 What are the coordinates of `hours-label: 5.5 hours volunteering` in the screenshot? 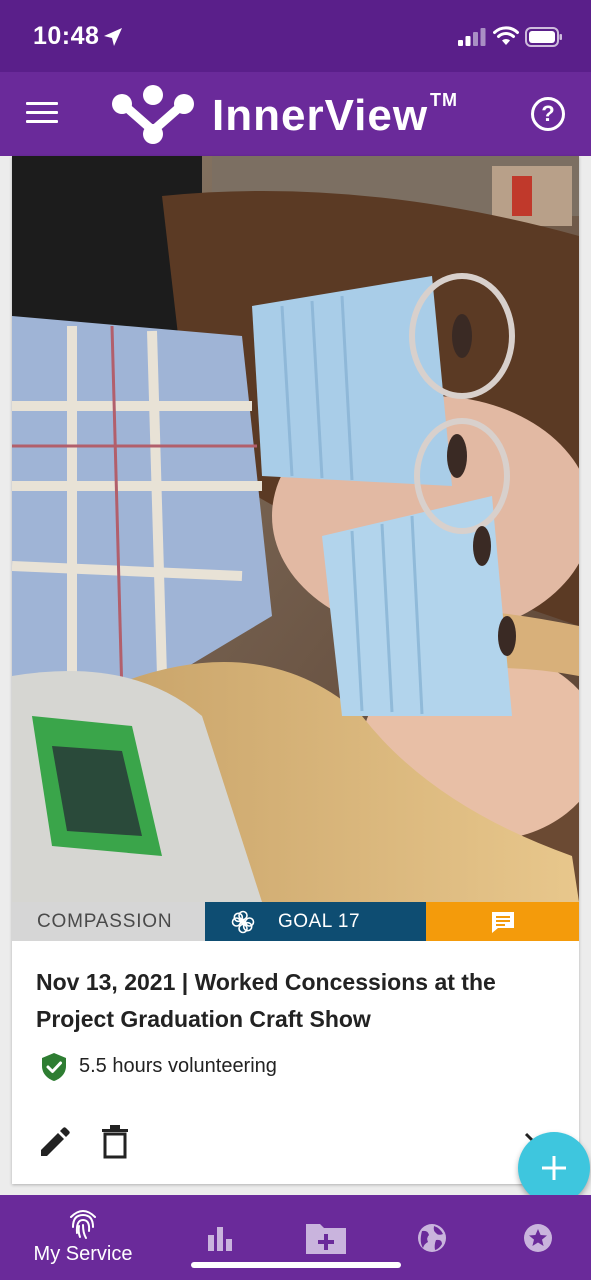 It's located at (178, 1066).